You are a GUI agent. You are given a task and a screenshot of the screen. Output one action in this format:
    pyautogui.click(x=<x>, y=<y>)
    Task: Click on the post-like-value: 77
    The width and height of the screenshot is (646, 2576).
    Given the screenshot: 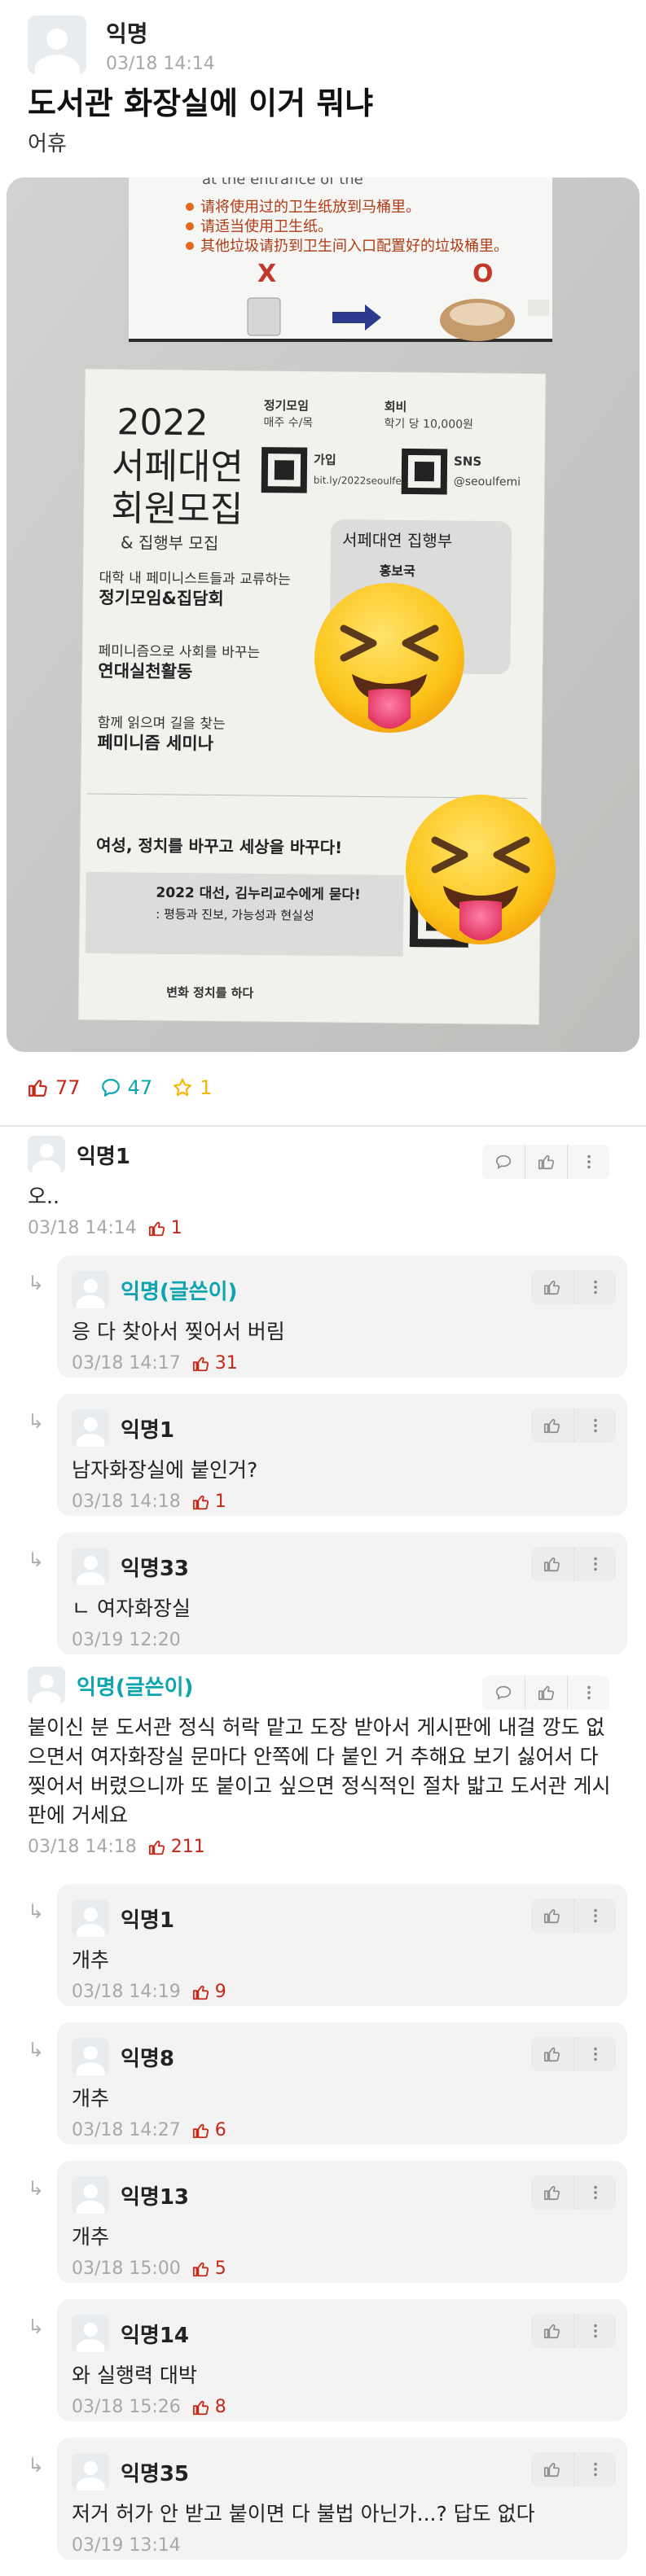 What is the action you would take?
    pyautogui.click(x=68, y=1087)
    